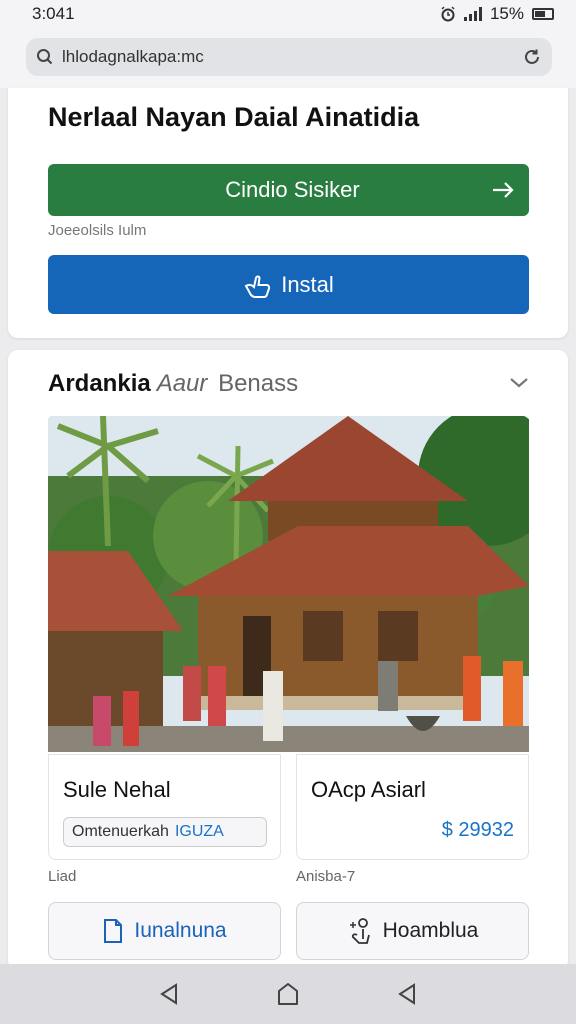 The image size is (576, 1024). Describe the element at coordinates (532, 57) in the screenshot. I see `reload-icon` at that location.